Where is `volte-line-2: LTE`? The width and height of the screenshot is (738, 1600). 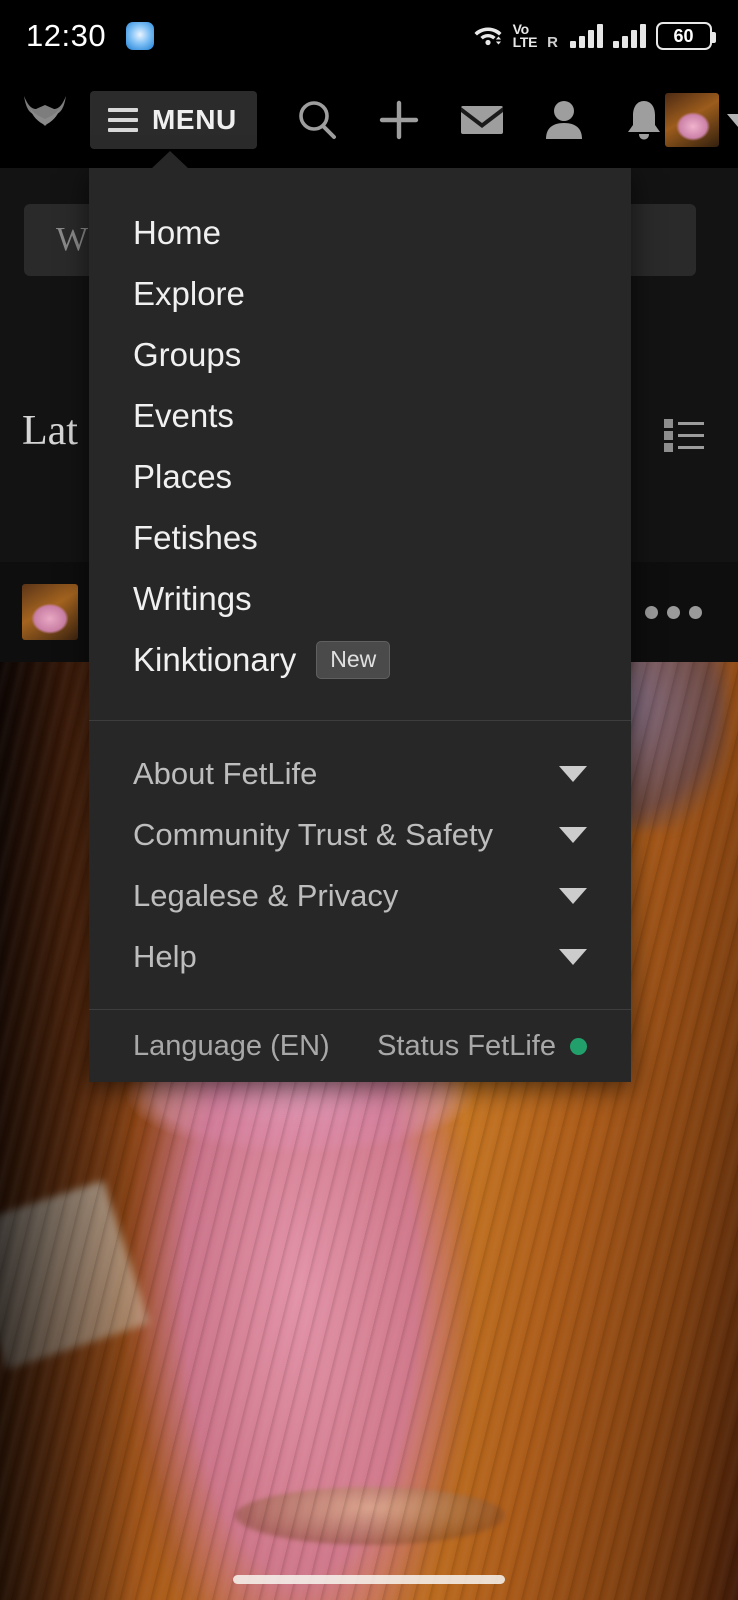
volte-line-2: LTE is located at coordinates (525, 42).